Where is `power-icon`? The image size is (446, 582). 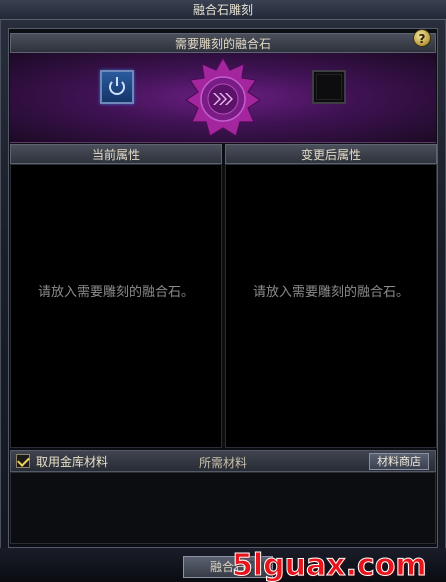 power-icon is located at coordinates (117, 86).